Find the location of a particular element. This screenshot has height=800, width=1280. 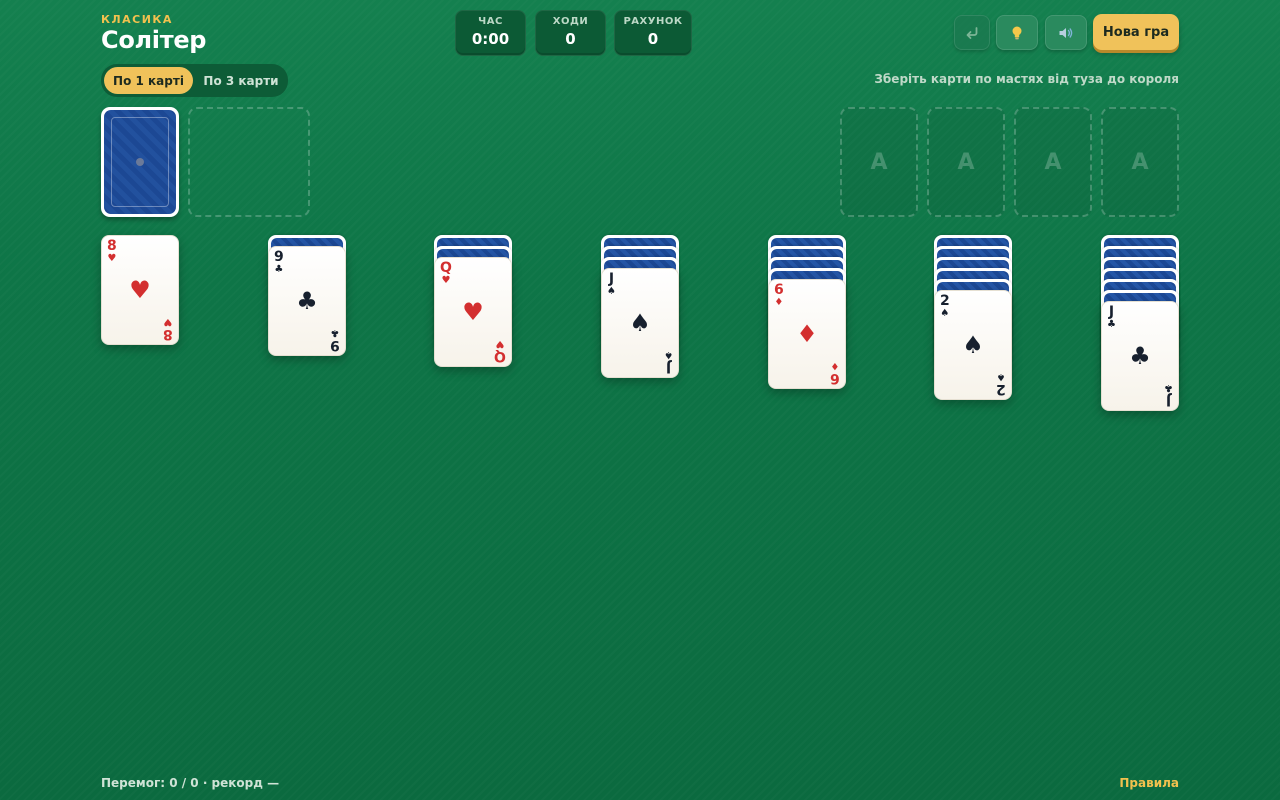

card-corner-top: 9 ♣ is located at coordinates (279, 262).